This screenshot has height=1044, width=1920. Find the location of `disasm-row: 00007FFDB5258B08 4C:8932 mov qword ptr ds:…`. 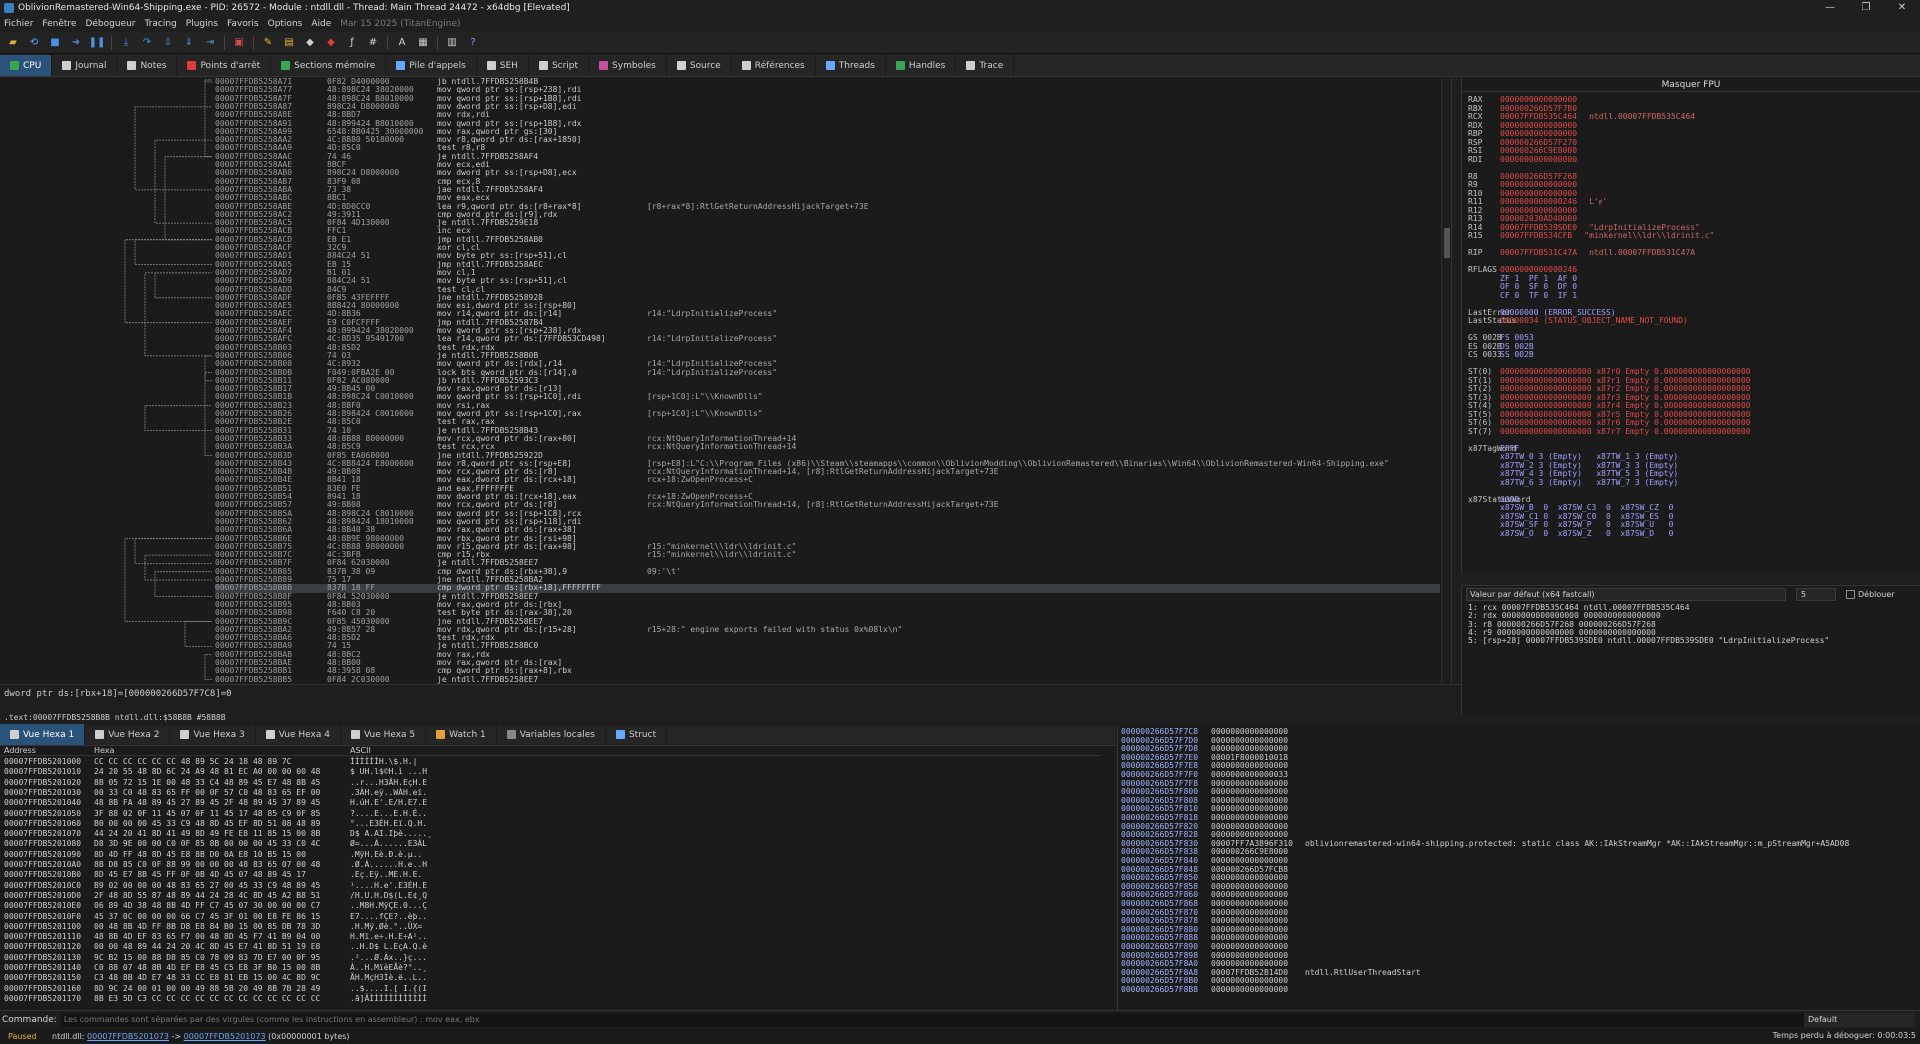

disasm-row: 00007FFDB5258B08 4C:8932 mov qword ptr ds:… is located at coordinates (827, 363).